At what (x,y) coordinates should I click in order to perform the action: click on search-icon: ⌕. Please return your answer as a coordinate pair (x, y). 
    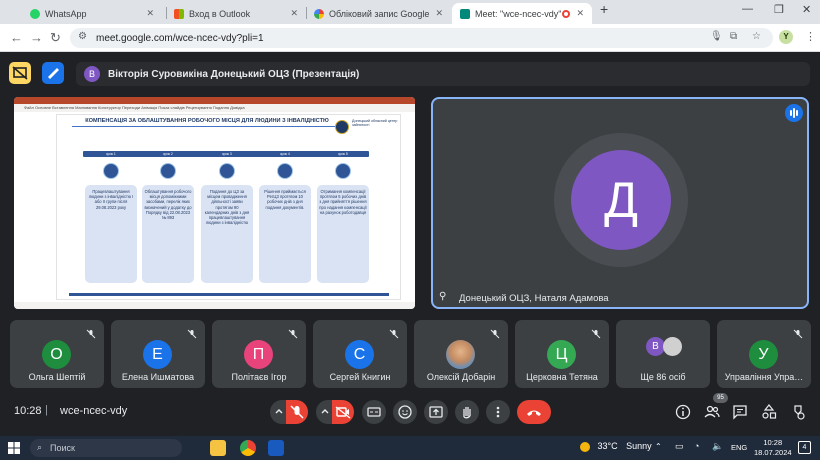
    Looking at the image, I should click on (40, 447).